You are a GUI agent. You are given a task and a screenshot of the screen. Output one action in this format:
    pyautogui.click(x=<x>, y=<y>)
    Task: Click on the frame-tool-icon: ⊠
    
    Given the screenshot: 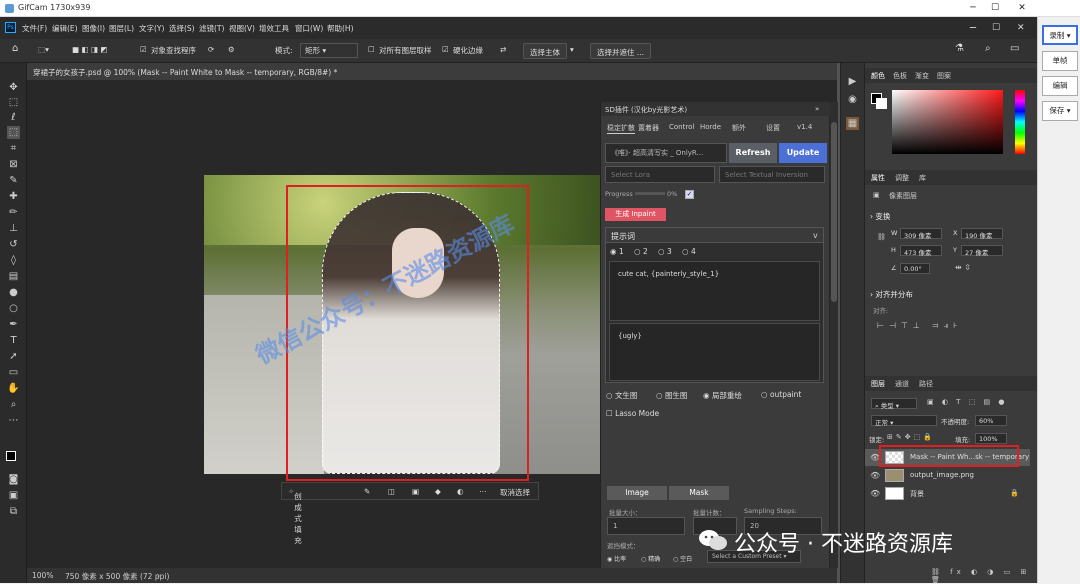 What is the action you would take?
    pyautogui.click(x=13, y=164)
    